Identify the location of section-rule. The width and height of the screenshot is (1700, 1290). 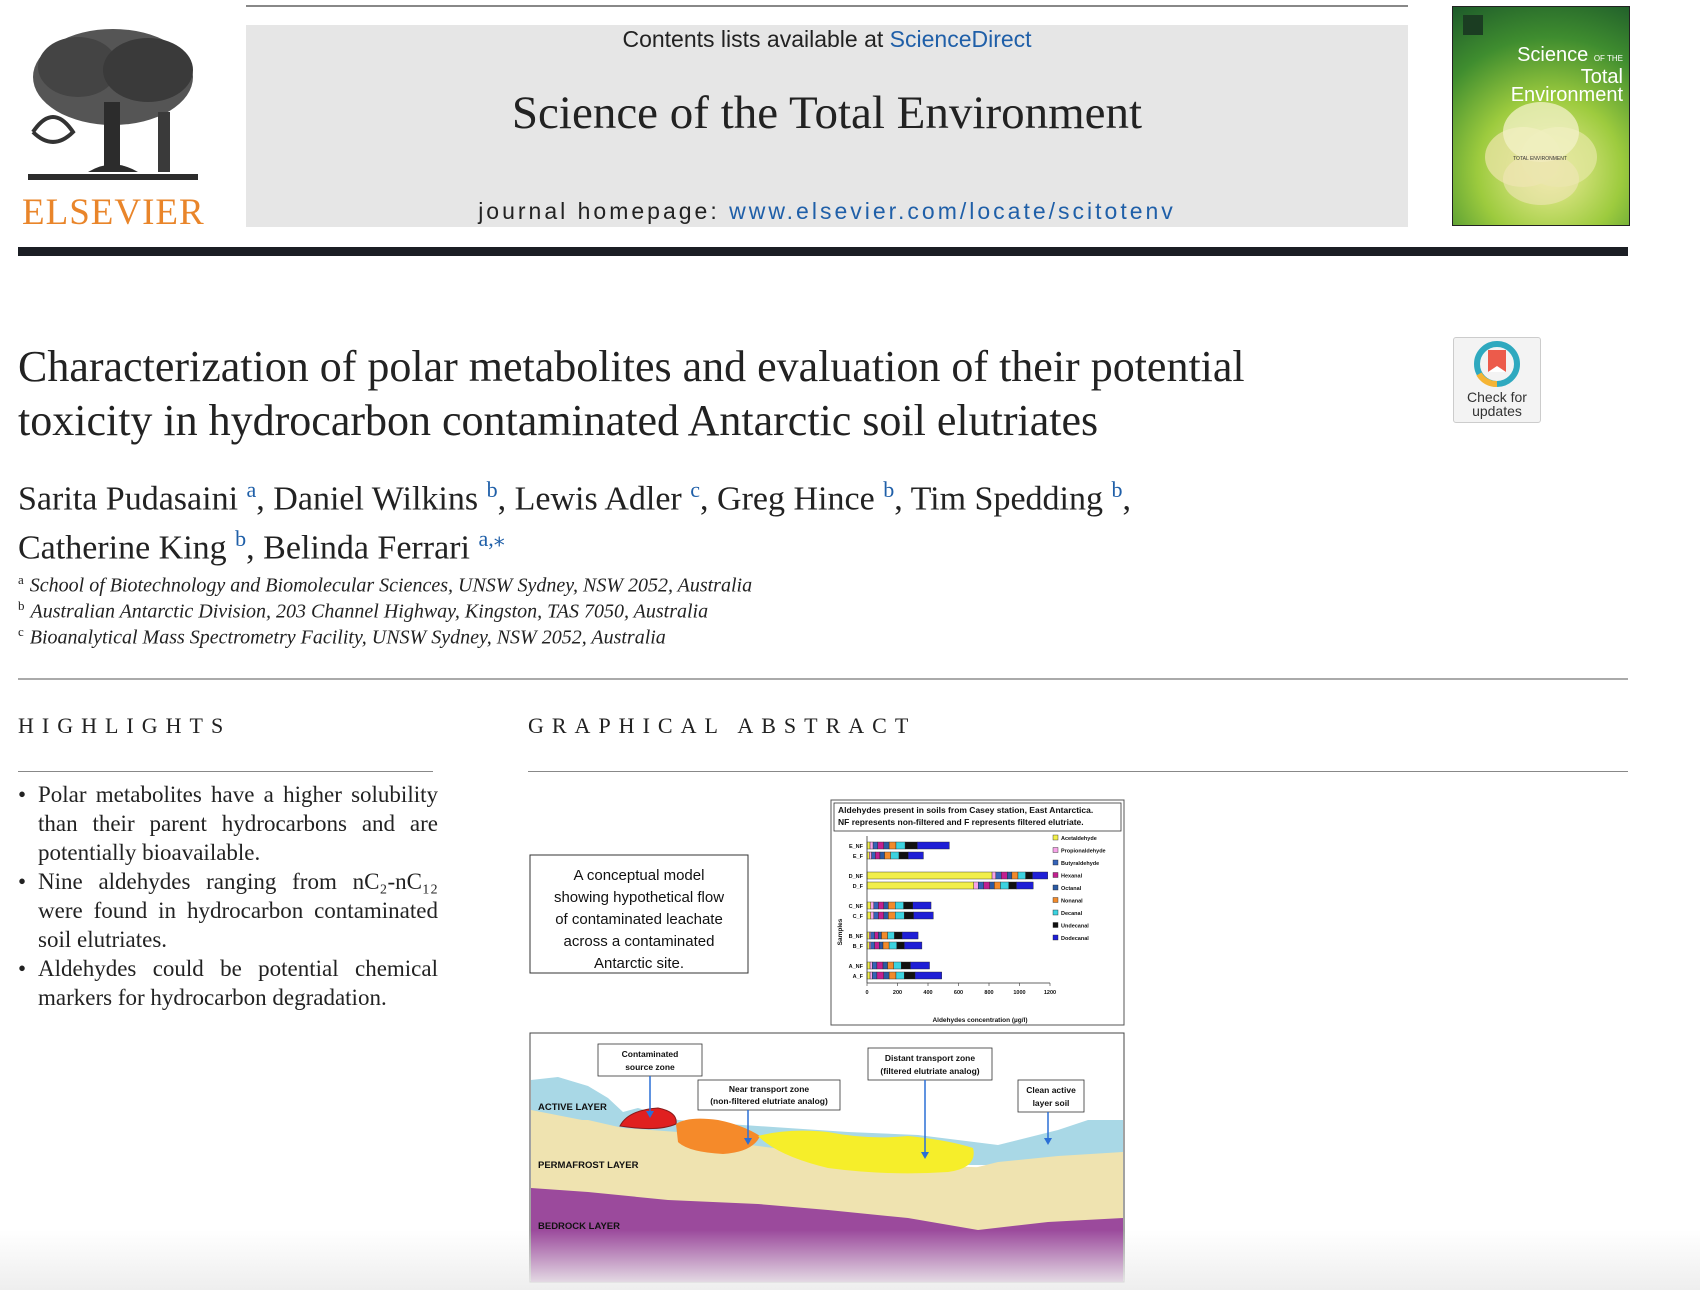
(823, 679).